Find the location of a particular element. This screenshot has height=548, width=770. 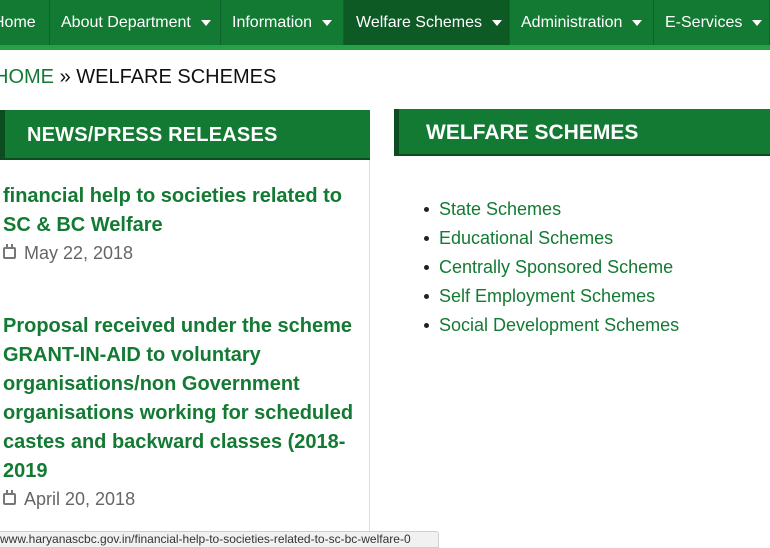

schemes-panel-header: WELFARE SCHEMES is located at coordinates (582, 132).